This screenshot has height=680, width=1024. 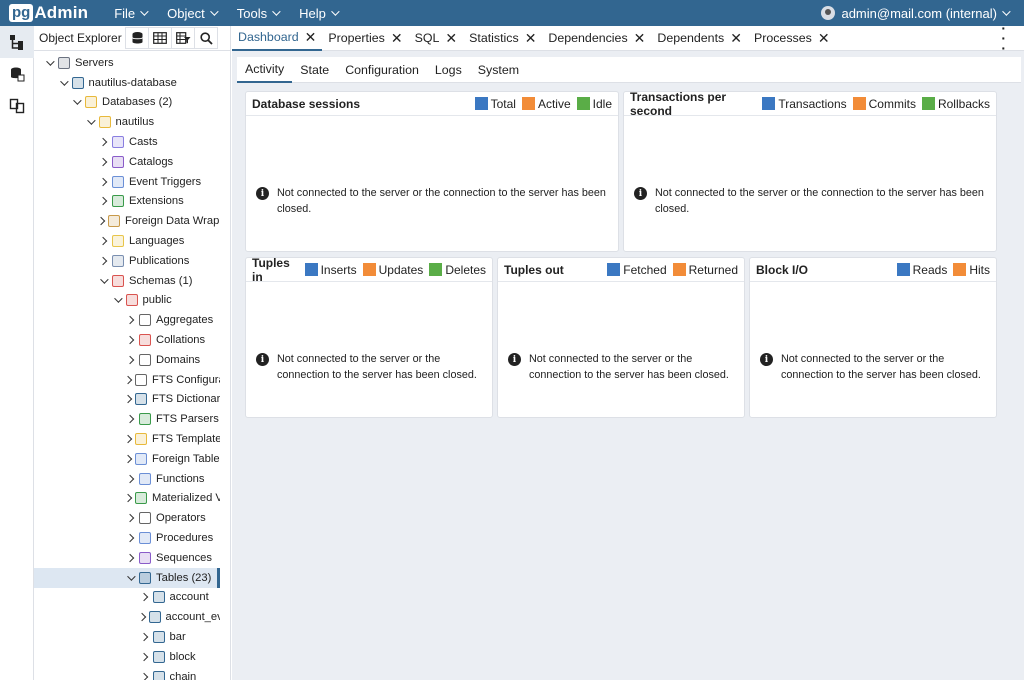 I want to click on tree-node: Aggregates, so click(x=127, y=320).